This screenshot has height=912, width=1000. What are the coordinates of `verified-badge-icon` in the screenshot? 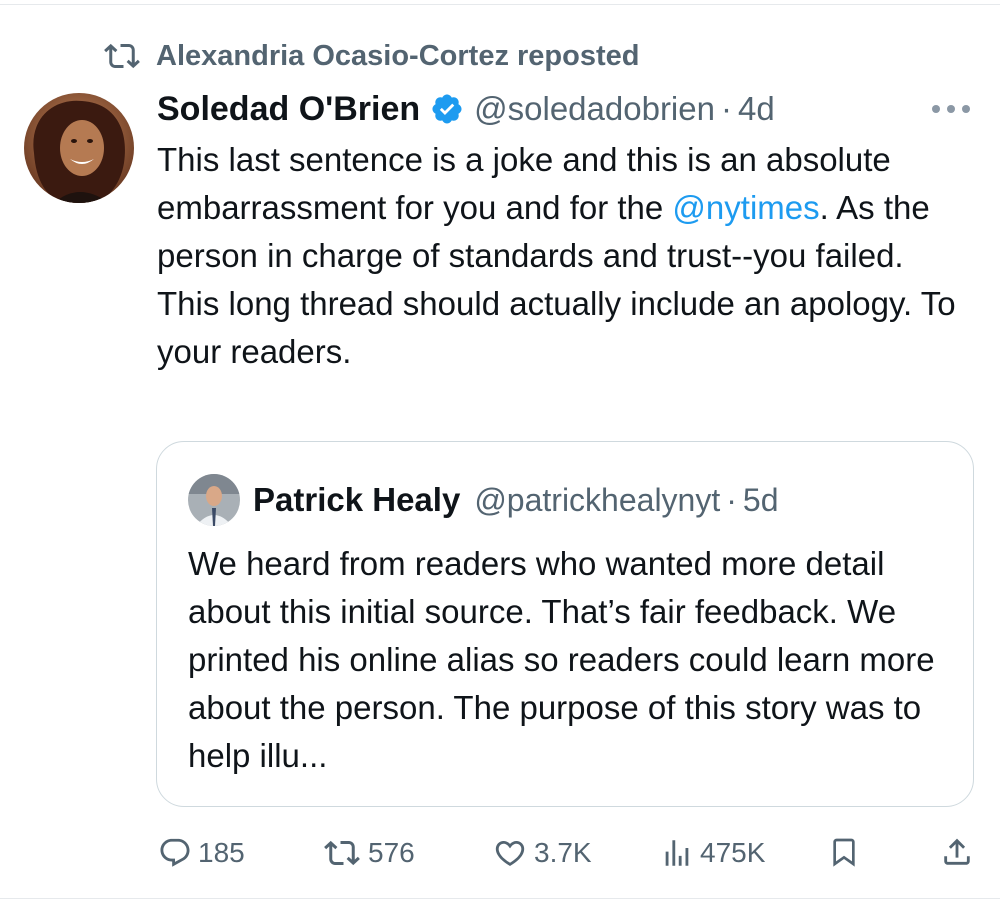 It's located at (447, 109).